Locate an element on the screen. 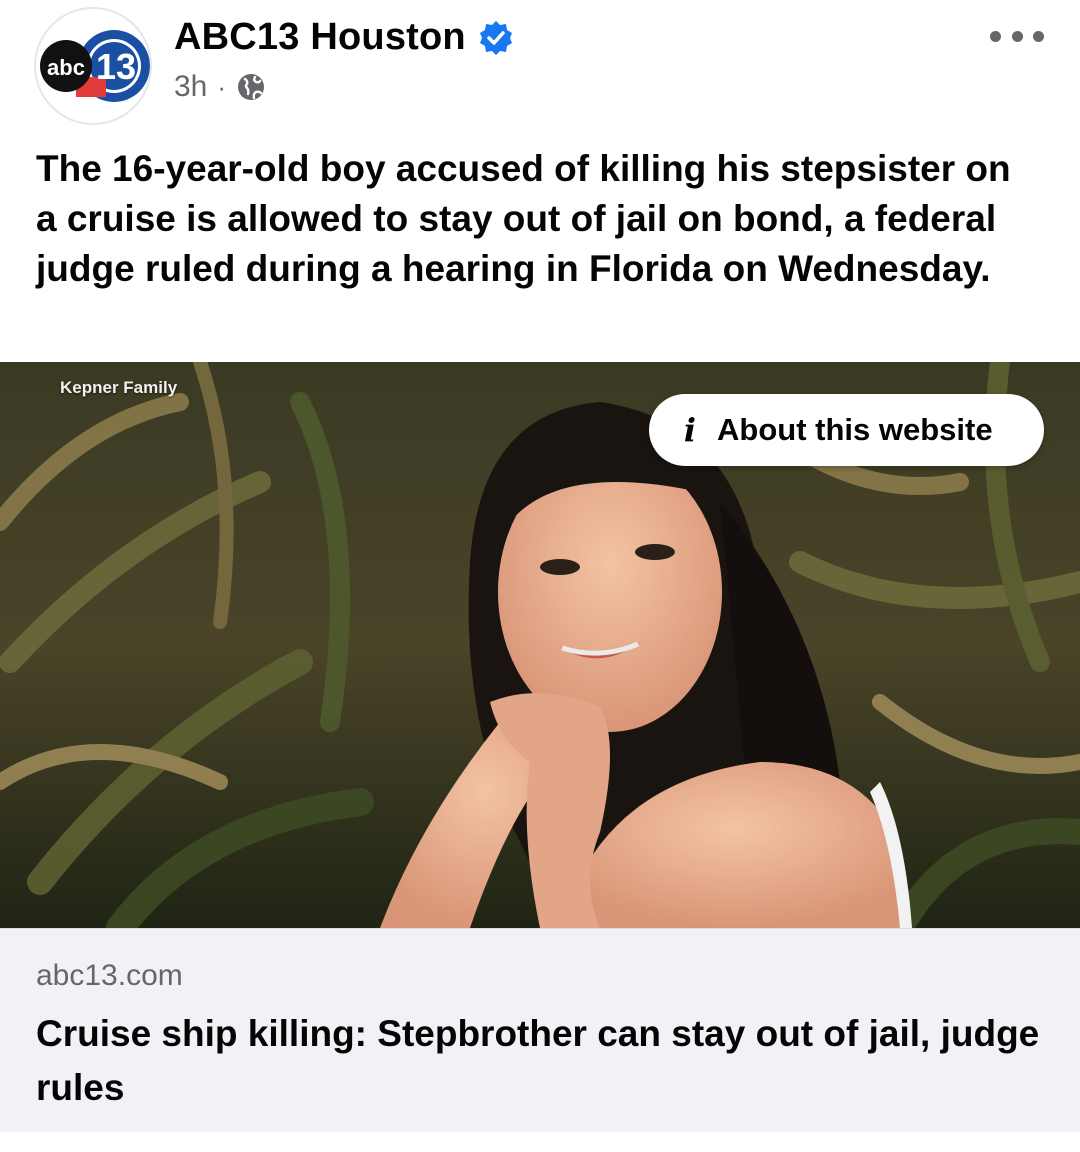 Image resolution: width=1080 pixels, height=1152 pixels. post-timestamp: 3h is located at coordinates (190, 87).